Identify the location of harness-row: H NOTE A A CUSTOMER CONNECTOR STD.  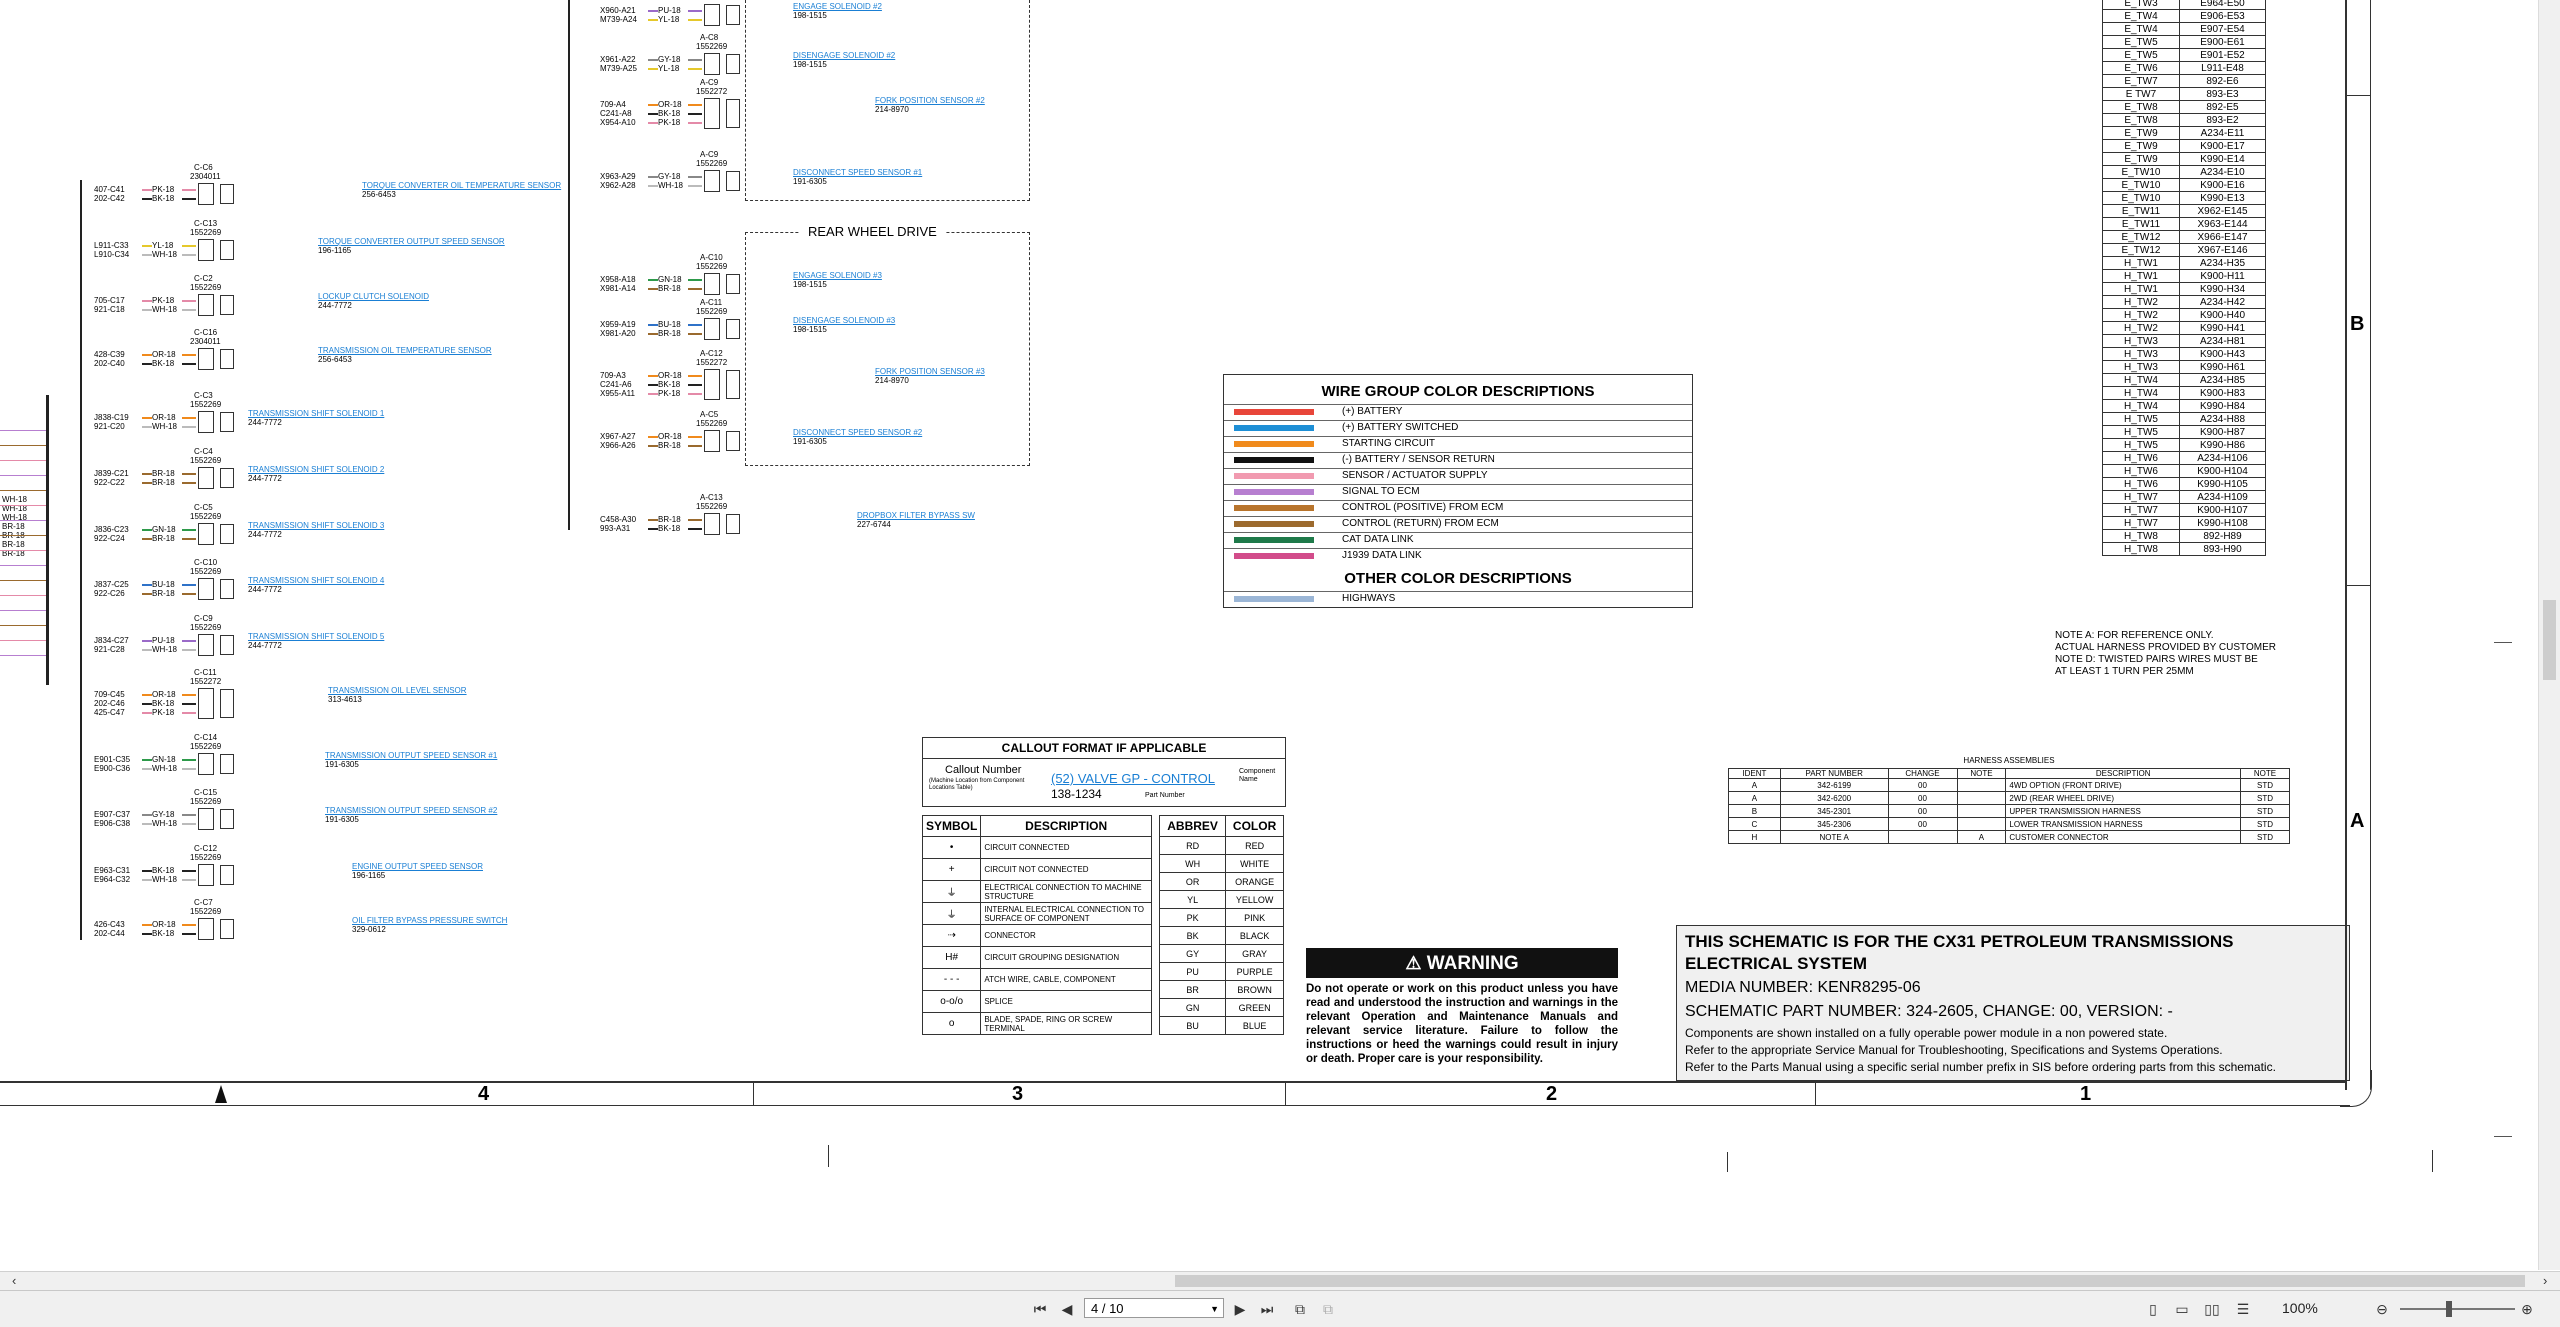
(2009, 837).